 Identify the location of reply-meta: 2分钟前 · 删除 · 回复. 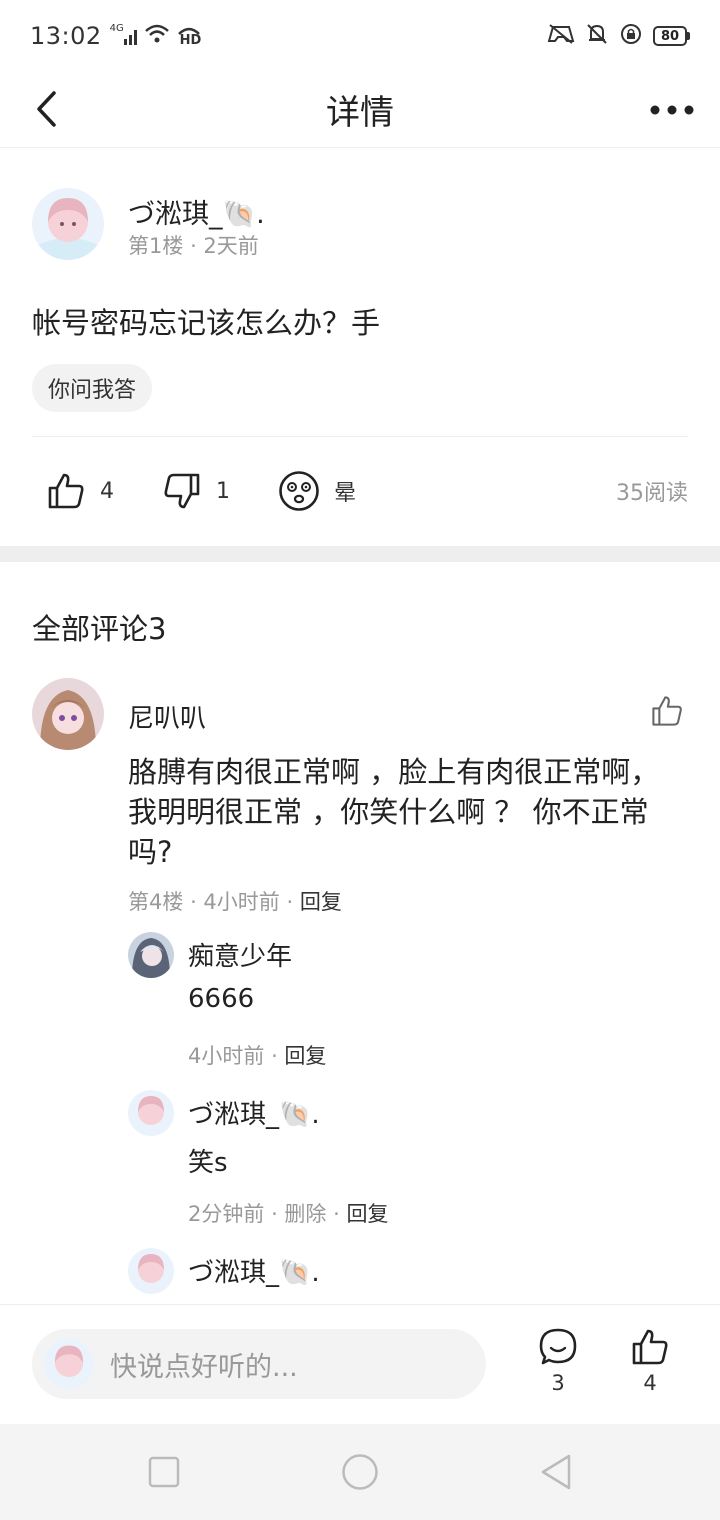
(288, 1214).